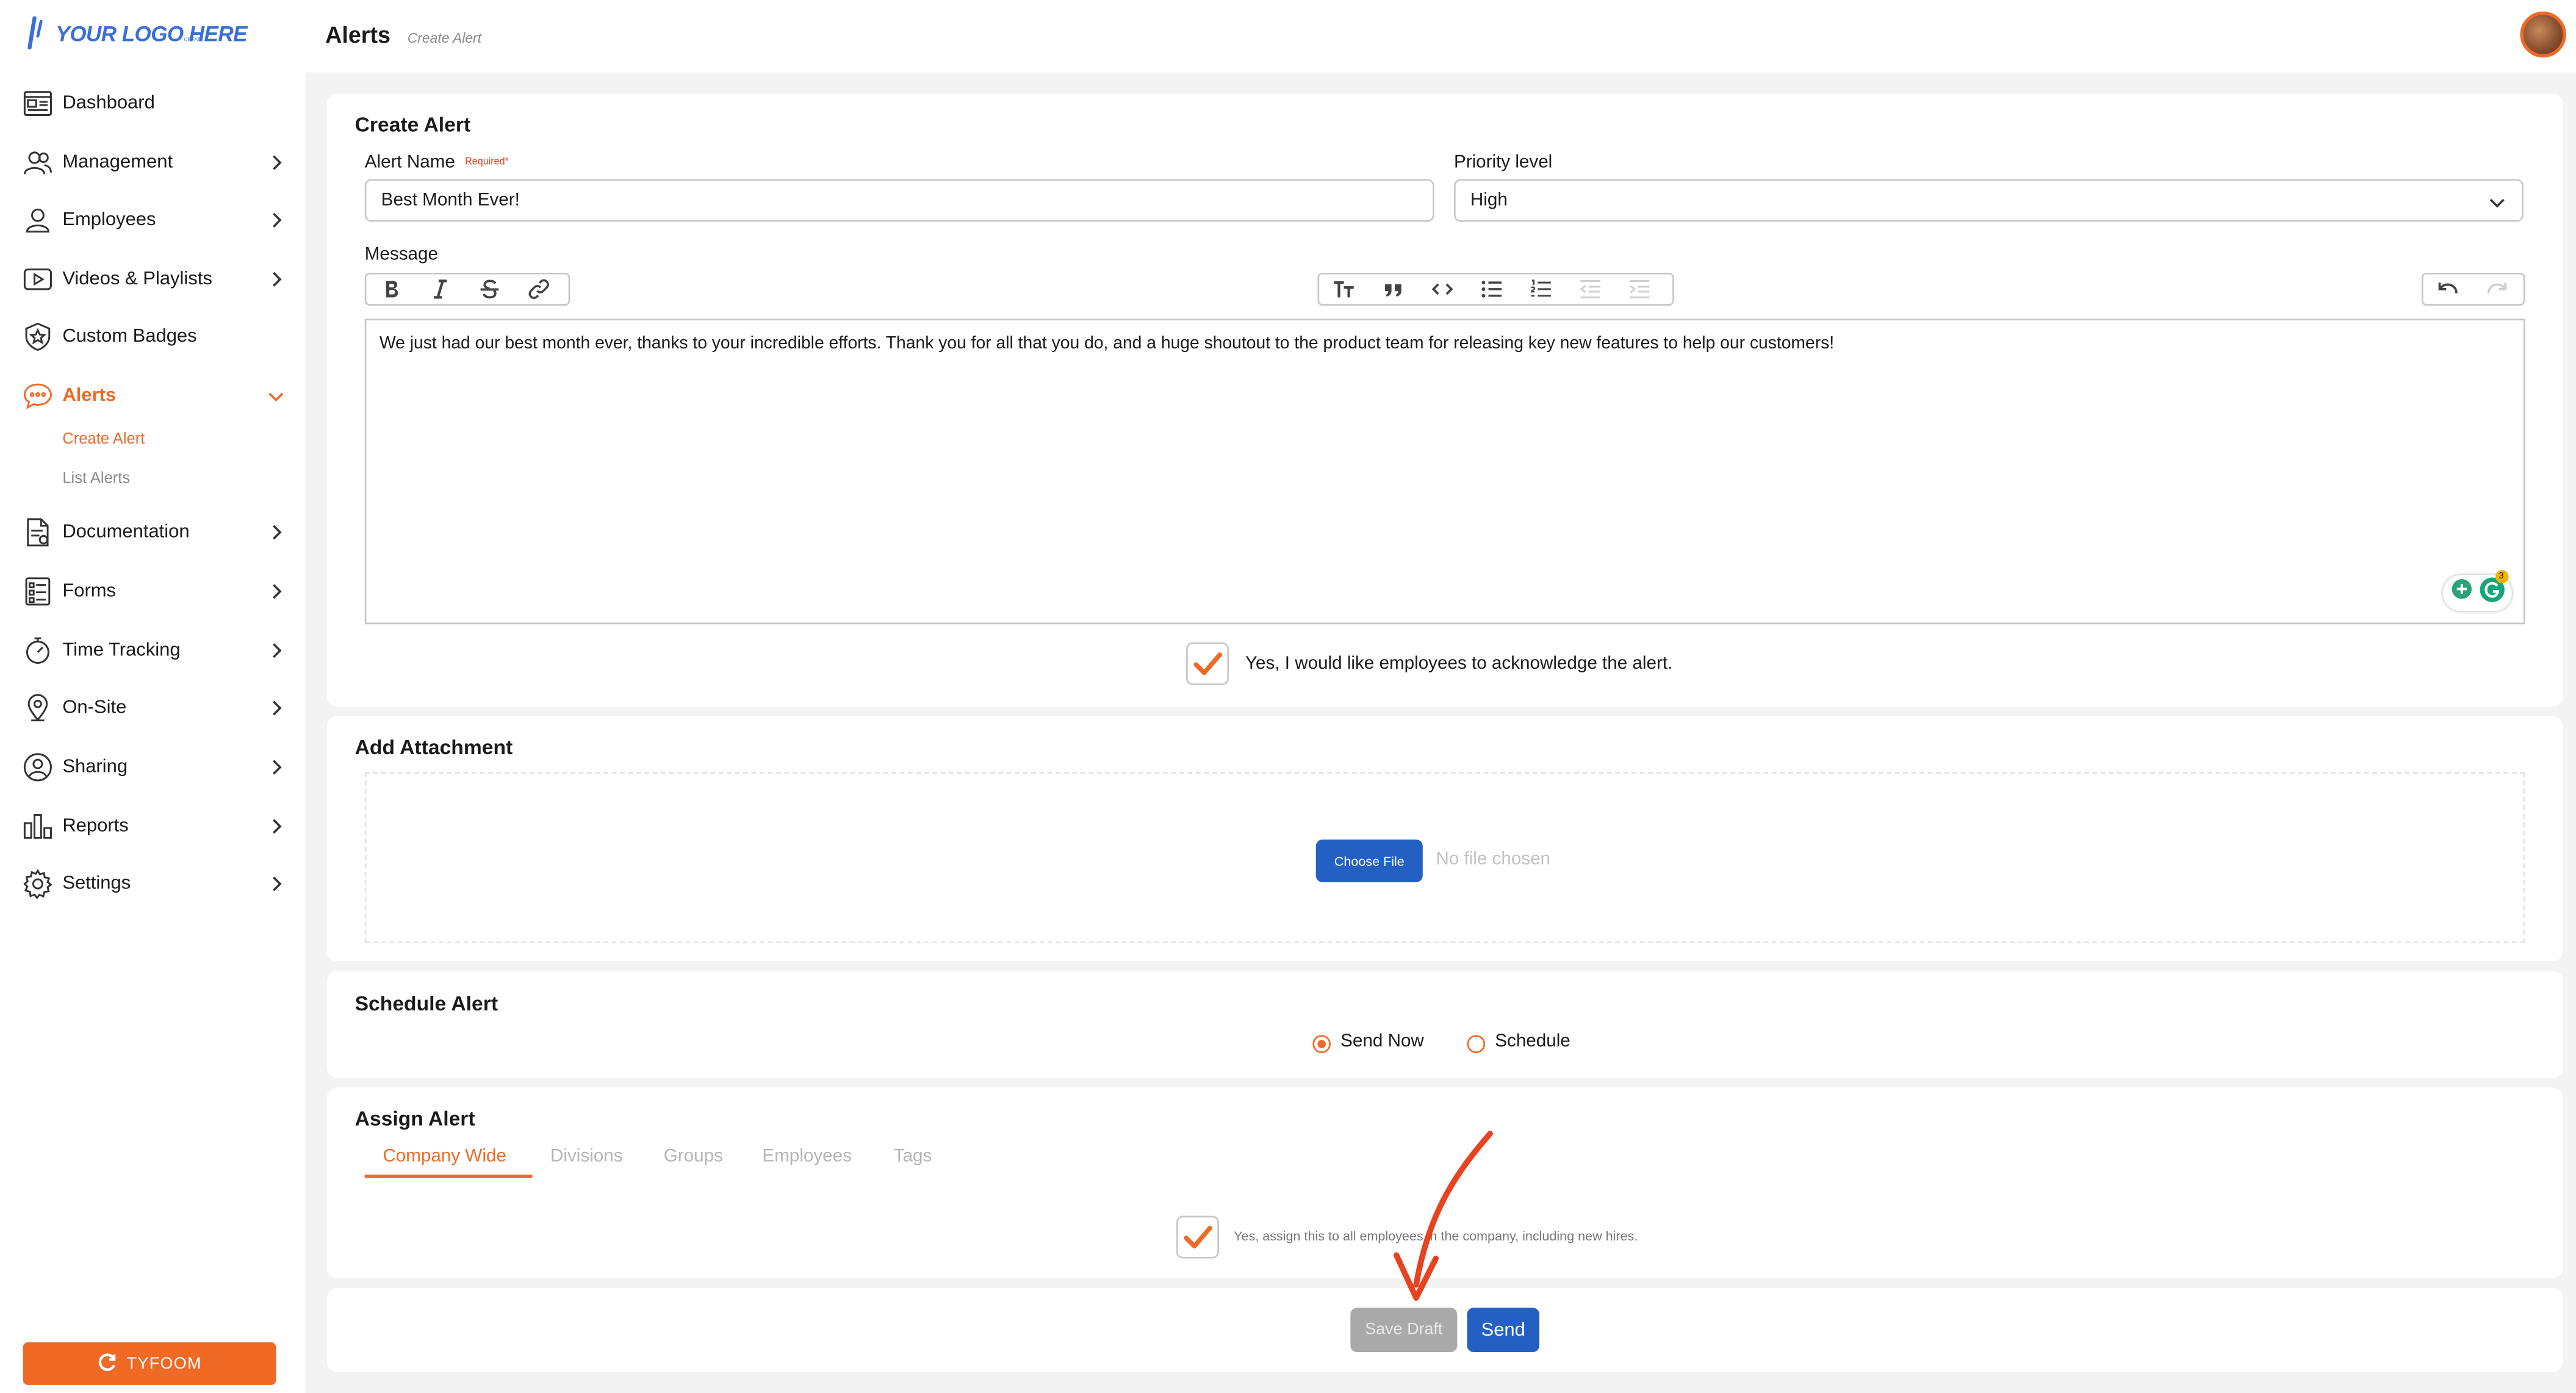  What do you see at coordinates (37, 336) in the screenshot?
I see `badge-icon` at bounding box center [37, 336].